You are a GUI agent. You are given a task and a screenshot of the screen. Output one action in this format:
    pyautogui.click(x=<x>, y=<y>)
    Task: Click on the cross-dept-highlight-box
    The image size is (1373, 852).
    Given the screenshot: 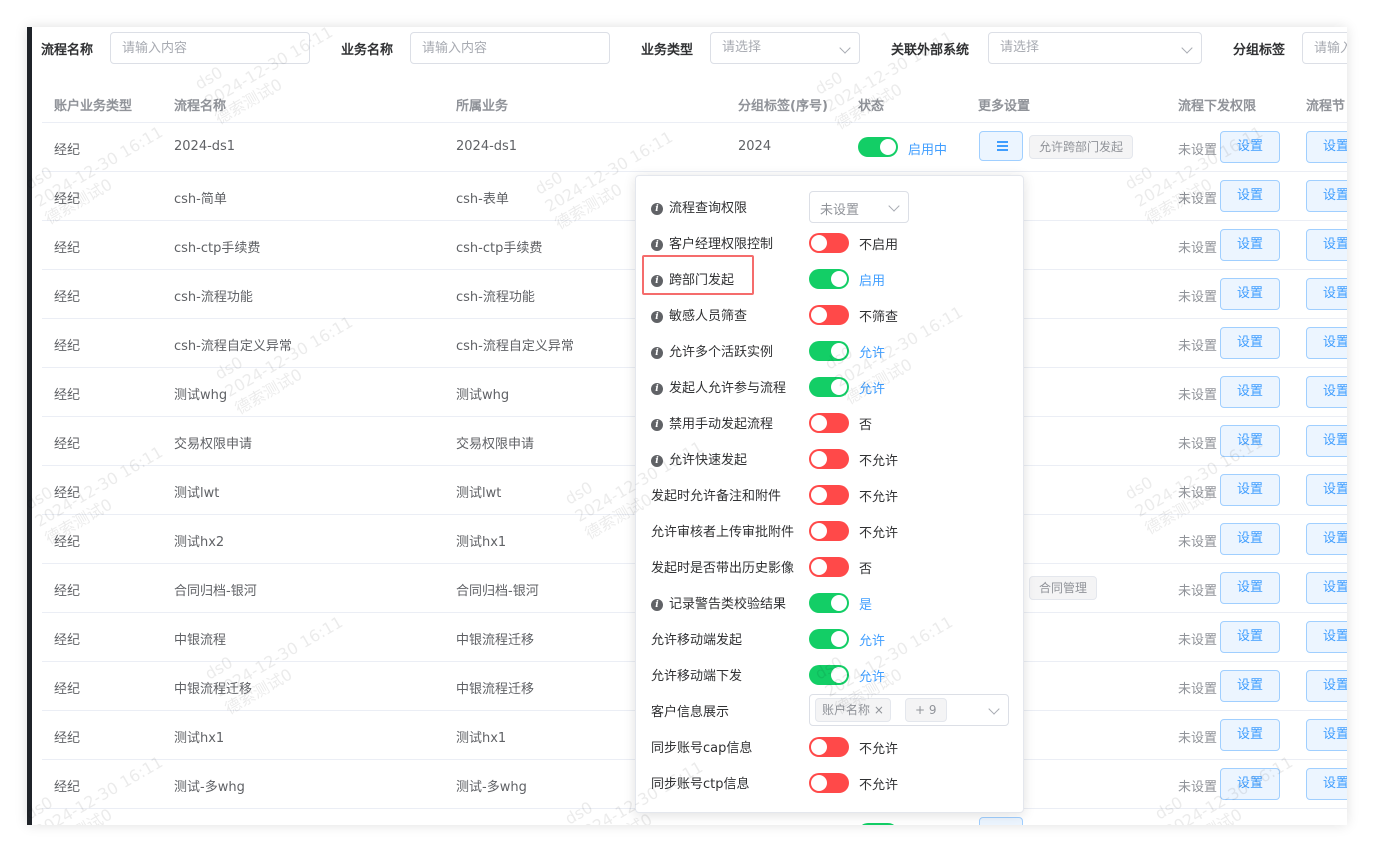 What is the action you would take?
    pyautogui.click(x=698, y=275)
    